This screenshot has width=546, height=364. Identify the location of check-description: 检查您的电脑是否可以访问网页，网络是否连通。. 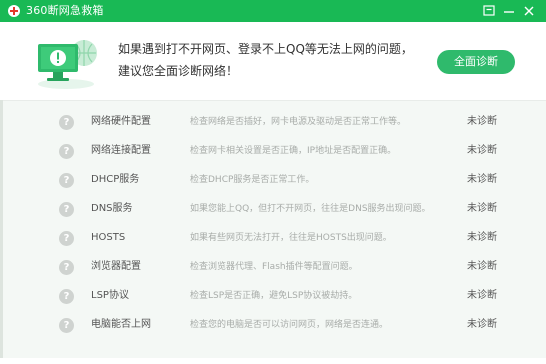
(289, 325).